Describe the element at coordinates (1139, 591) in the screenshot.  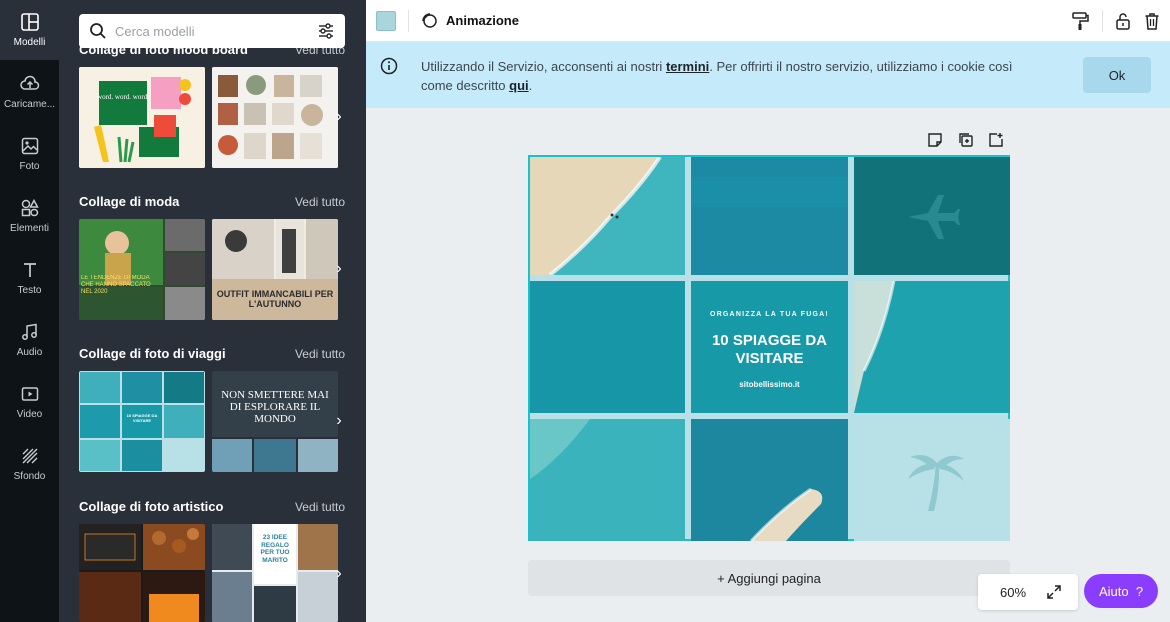
I see `help-icon: ?` at that location.